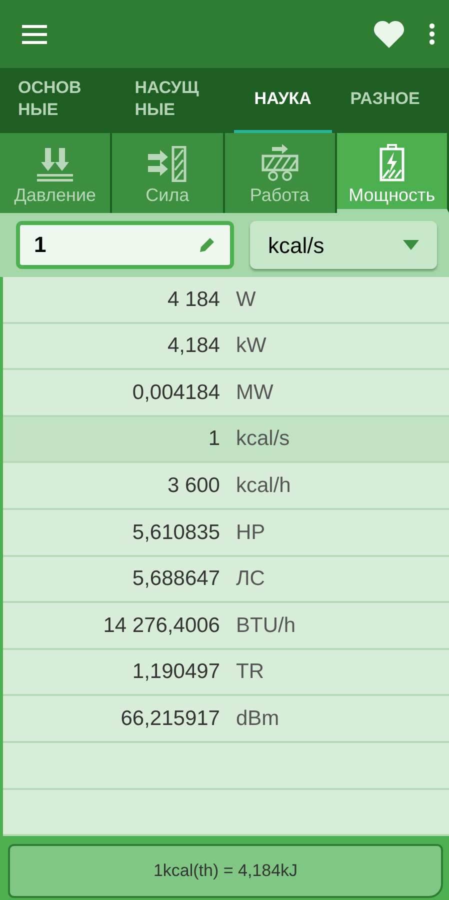 Image resolution: width=449 pixels, height=900 pixels. I want to click on conversion-note: 1kcal(th) = 4,184kJ, so click(225, 871).